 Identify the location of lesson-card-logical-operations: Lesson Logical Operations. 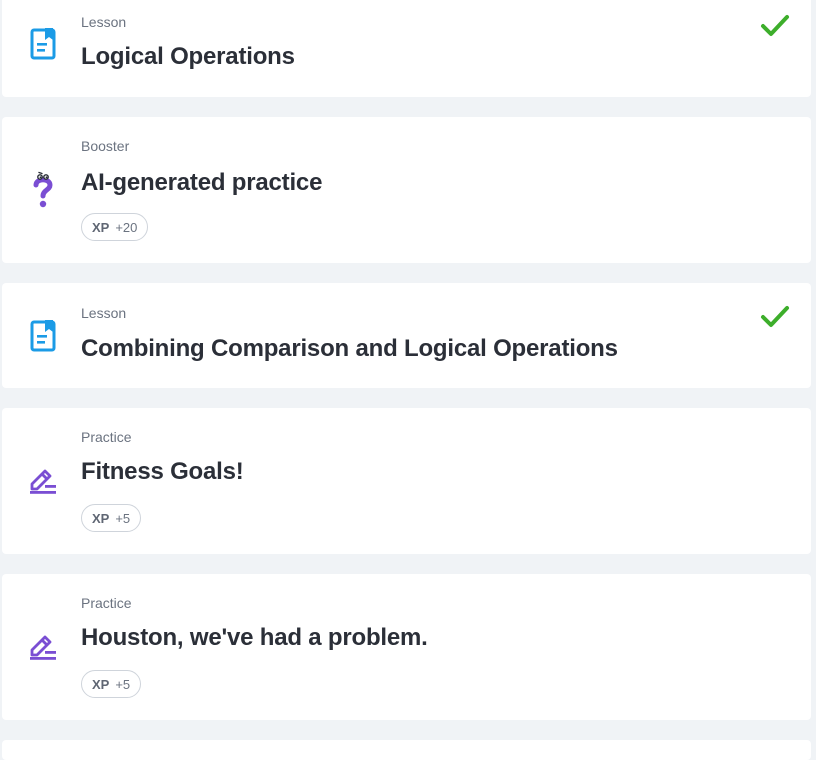
(406, 48).